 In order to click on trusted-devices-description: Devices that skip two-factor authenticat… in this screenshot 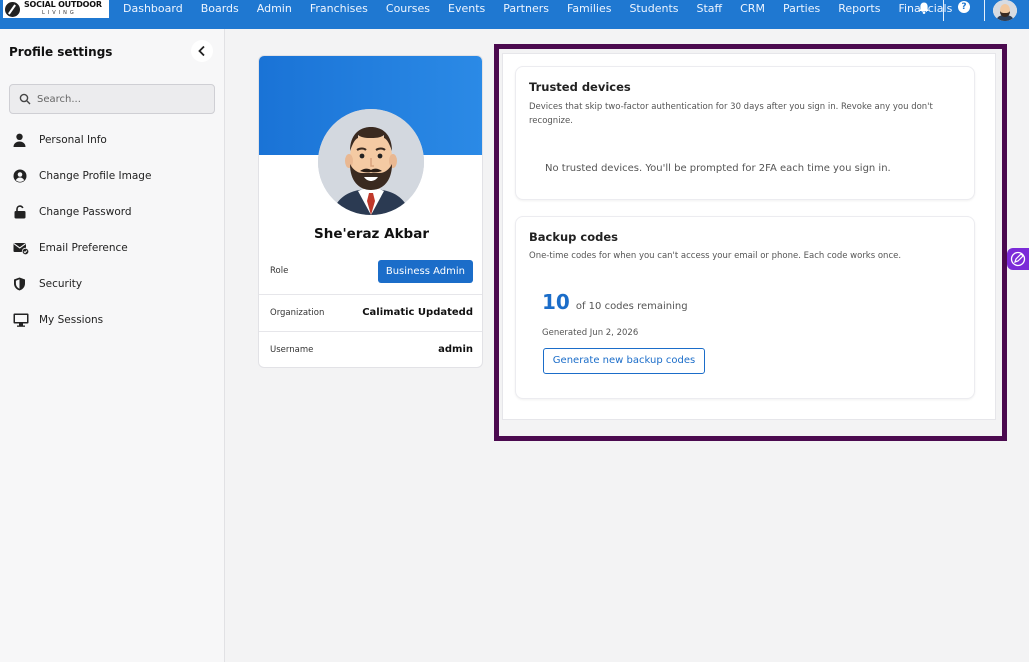, I will do `click(731, 114)`.